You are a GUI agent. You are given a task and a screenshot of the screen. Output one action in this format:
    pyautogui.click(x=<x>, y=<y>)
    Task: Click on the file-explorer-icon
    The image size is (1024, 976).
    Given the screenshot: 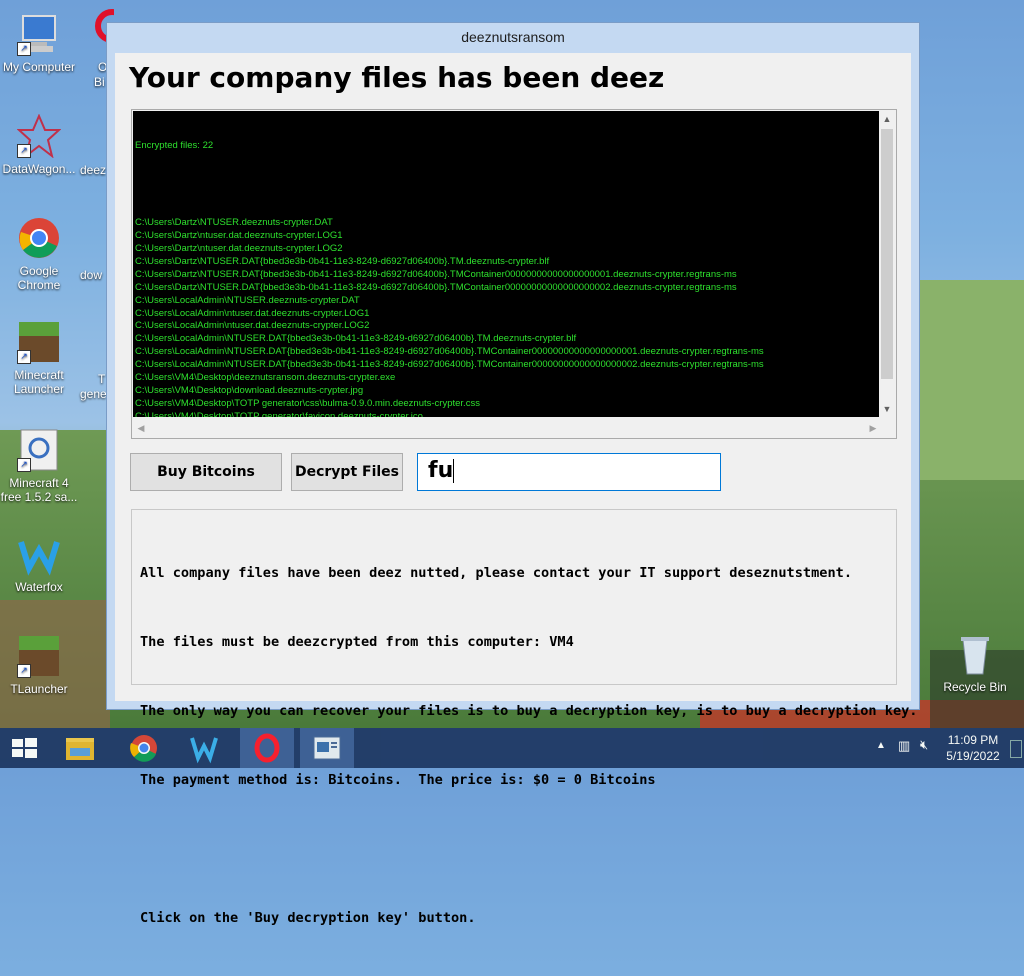 What is the action you would take?
    pyautogui.click(x=80, y=749)
    